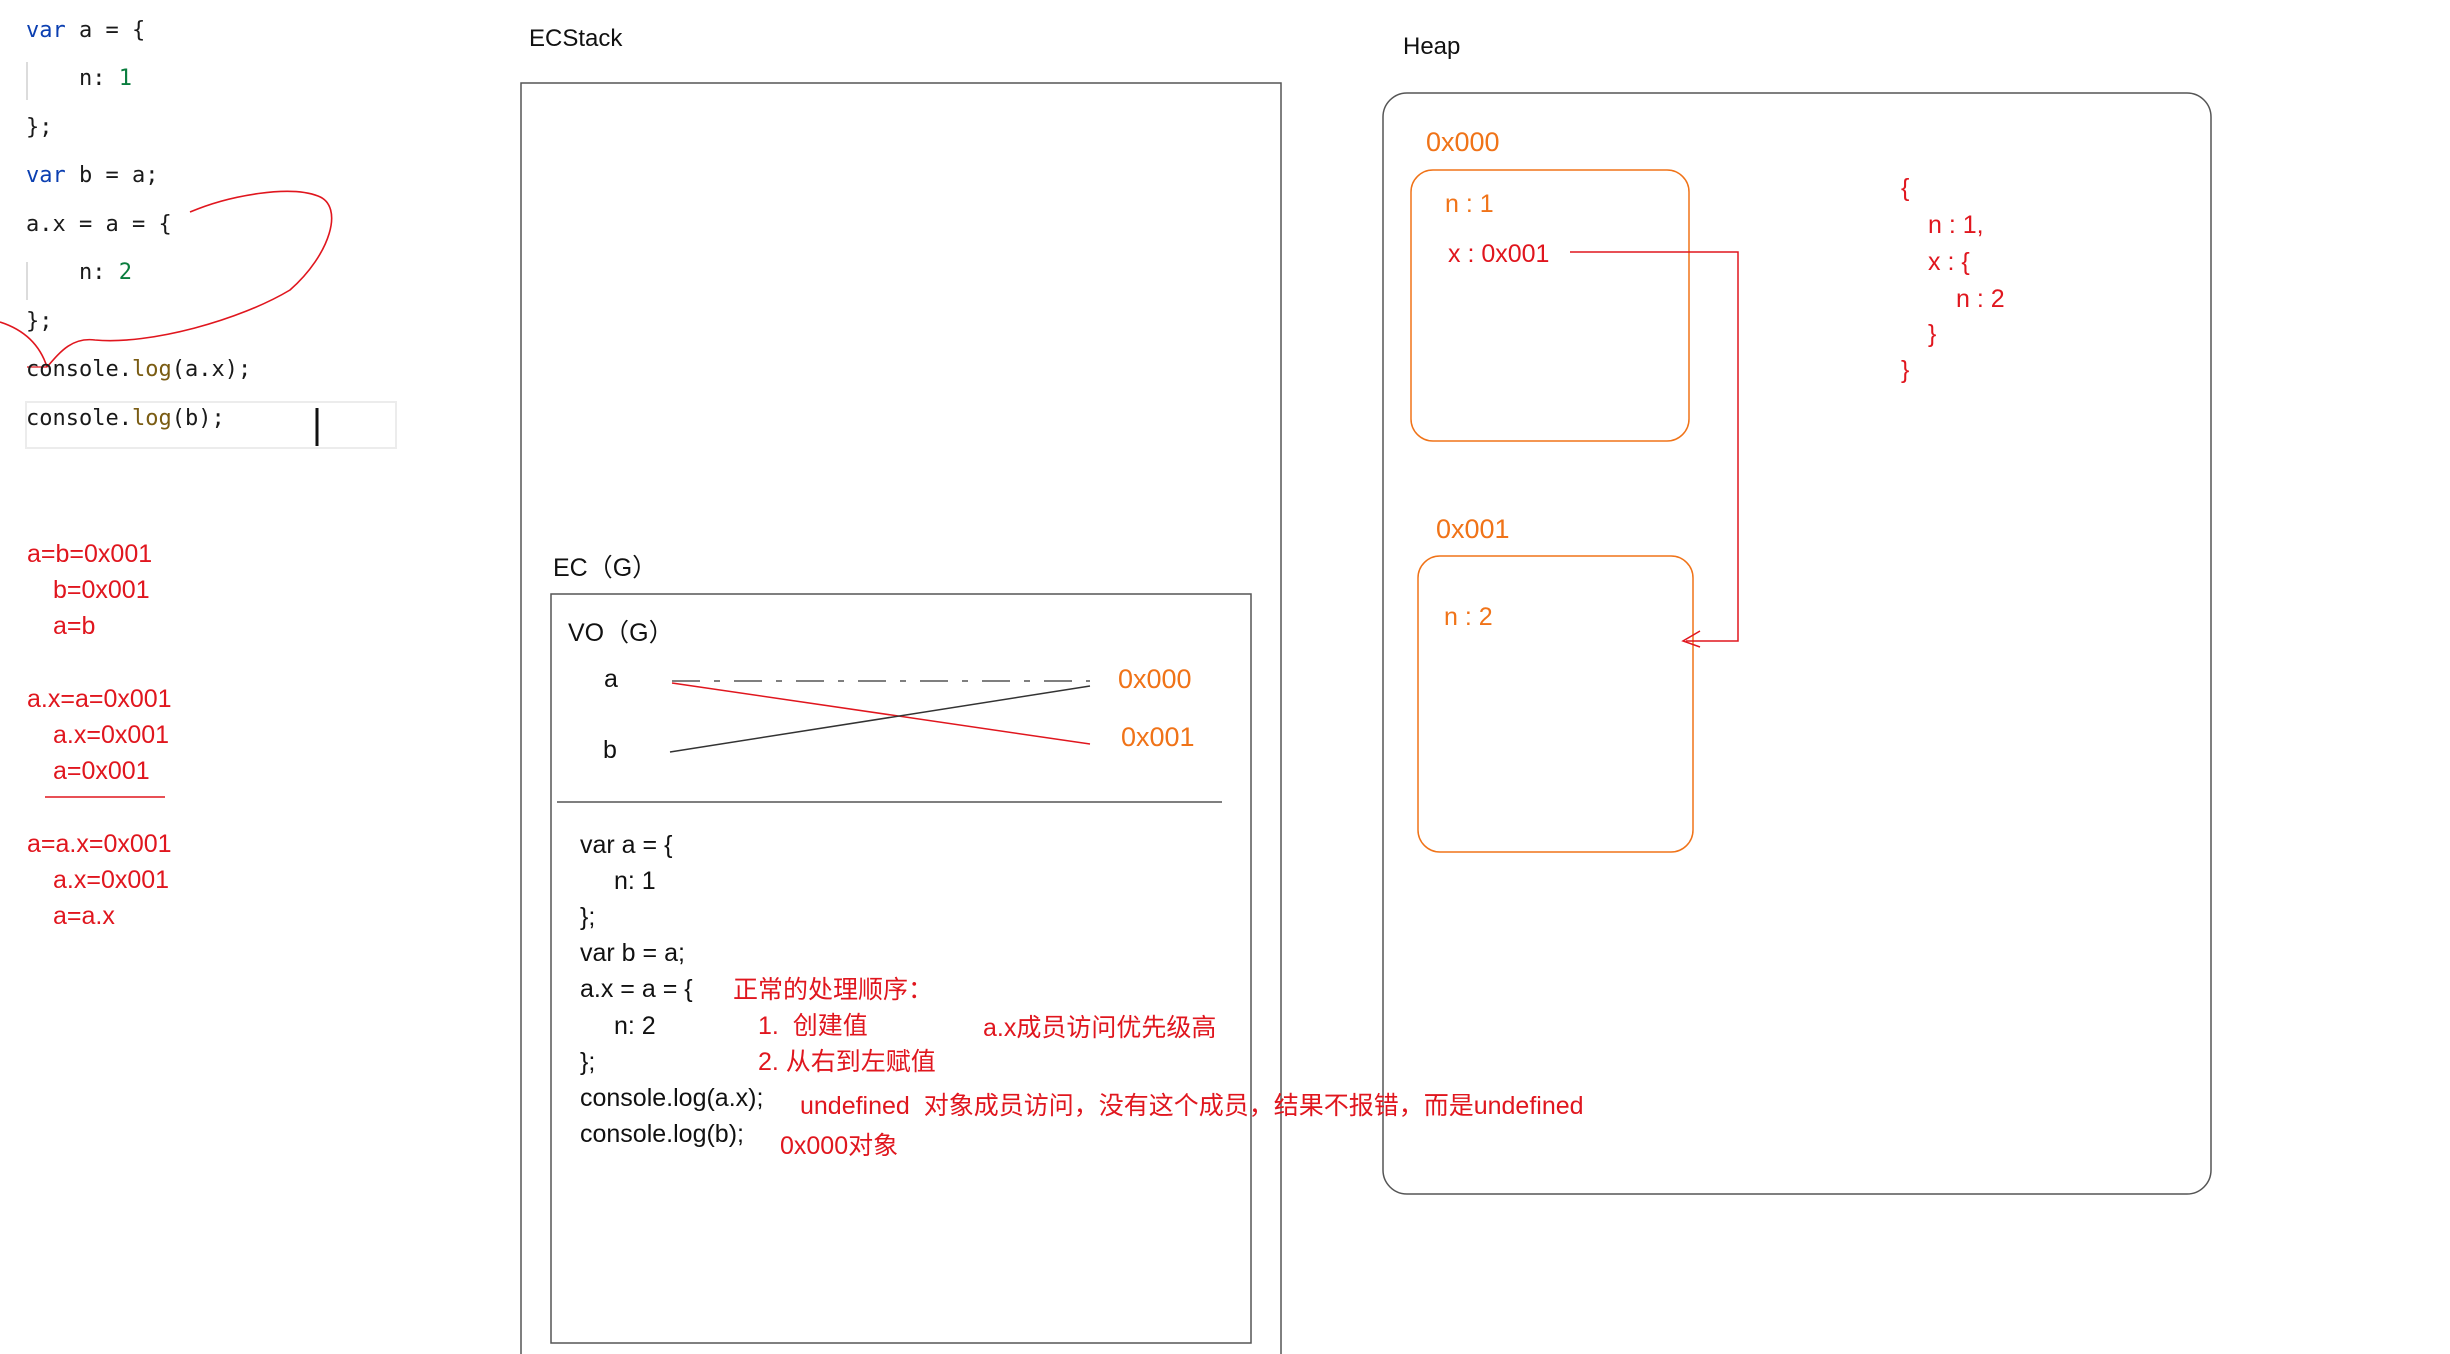 The width and height of the screenshot is (2450, 1354). I want to click on note-line: a=b=0x001, so click(90, 554).